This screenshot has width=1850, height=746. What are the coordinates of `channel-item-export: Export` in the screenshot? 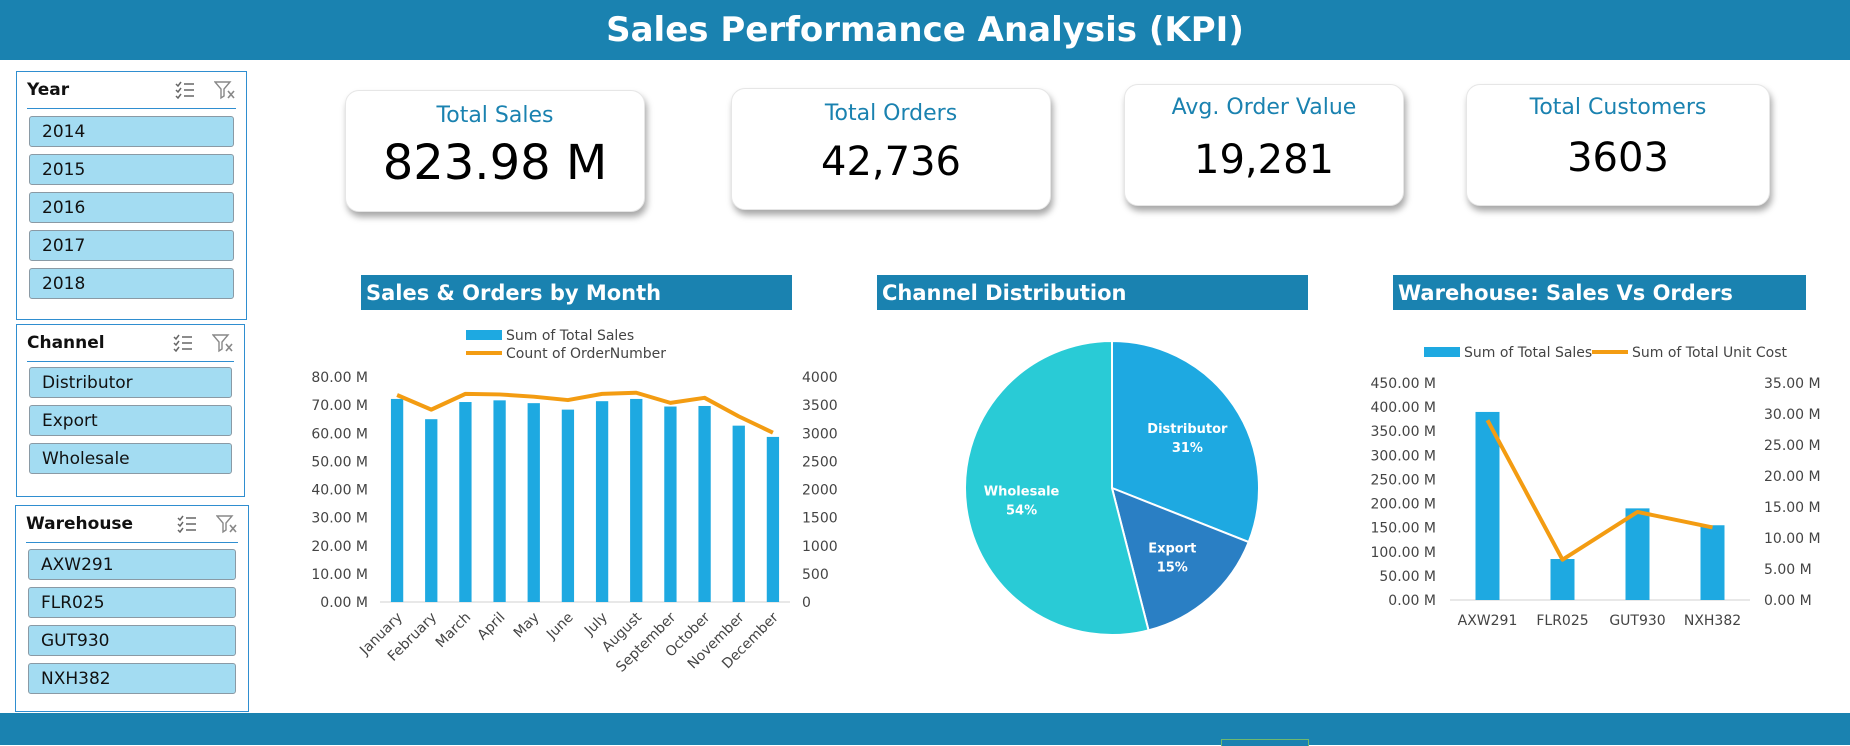 It's located at (130, 420).